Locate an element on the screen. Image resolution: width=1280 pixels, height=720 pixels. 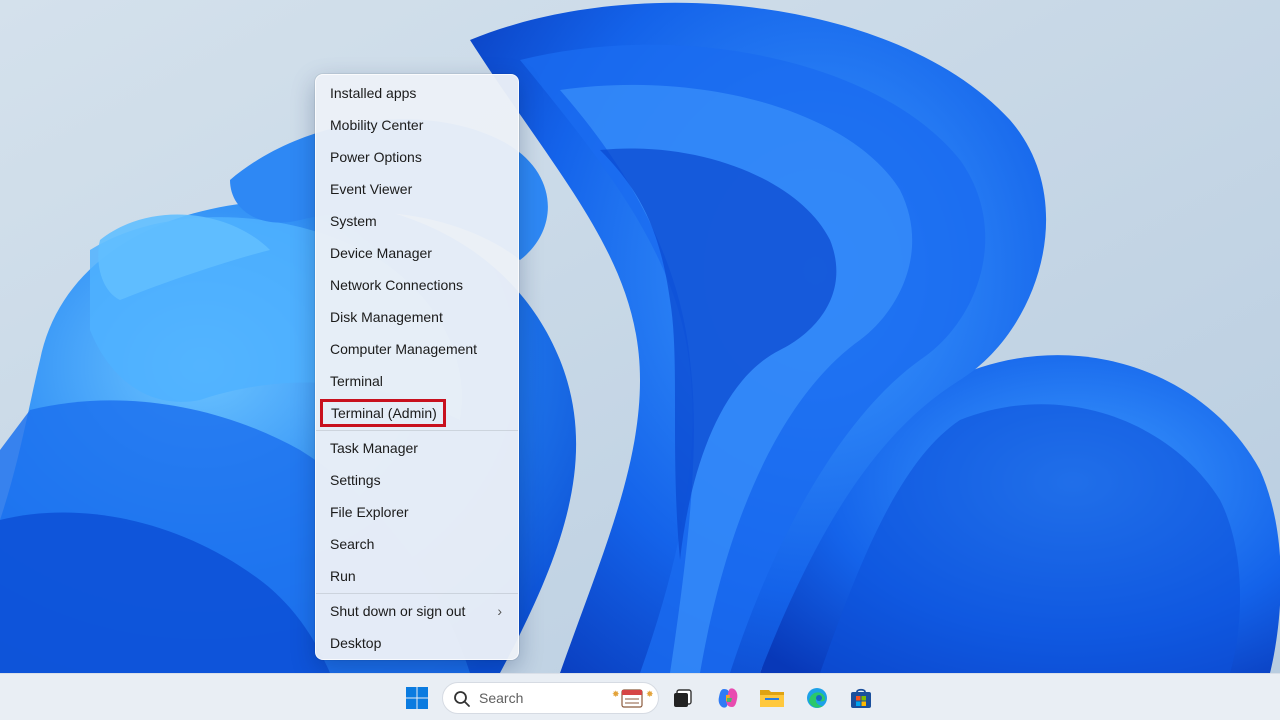
taskbar-search-box: Search ✸ ✸ is located at coordinates (550, 698).